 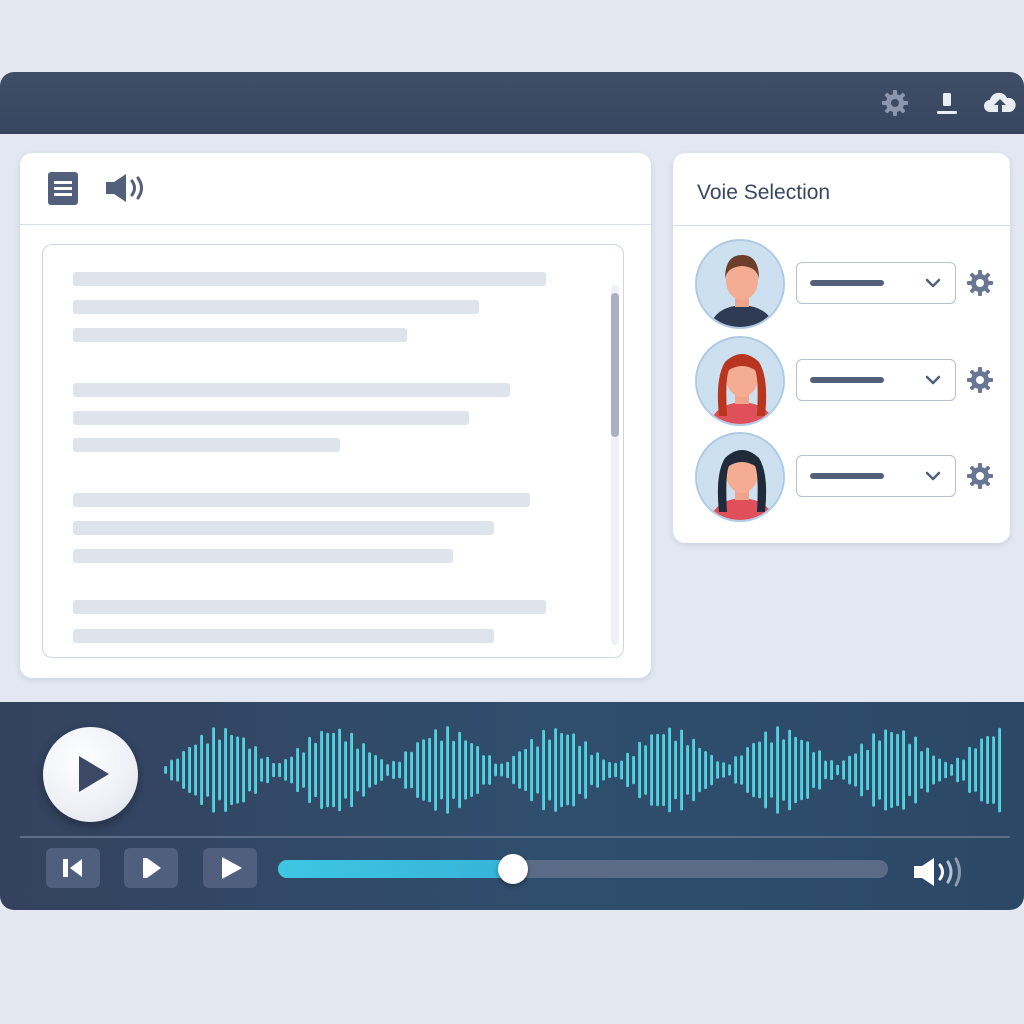 I want to click on voice-dropdown-value, so click(x=847, y=476).